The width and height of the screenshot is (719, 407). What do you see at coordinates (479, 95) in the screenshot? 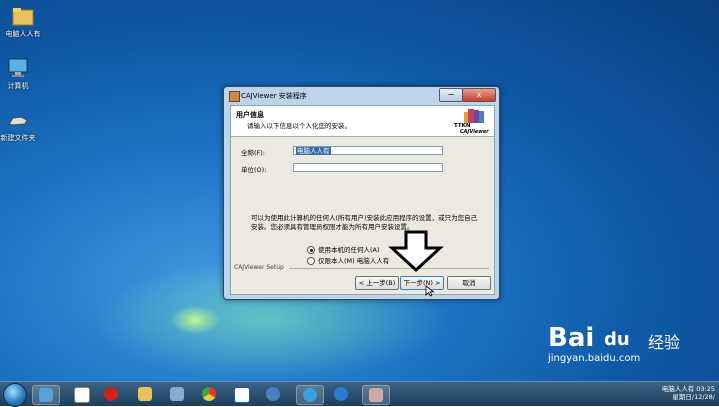
I see `close-button: x` at bounding box center [479, 95].